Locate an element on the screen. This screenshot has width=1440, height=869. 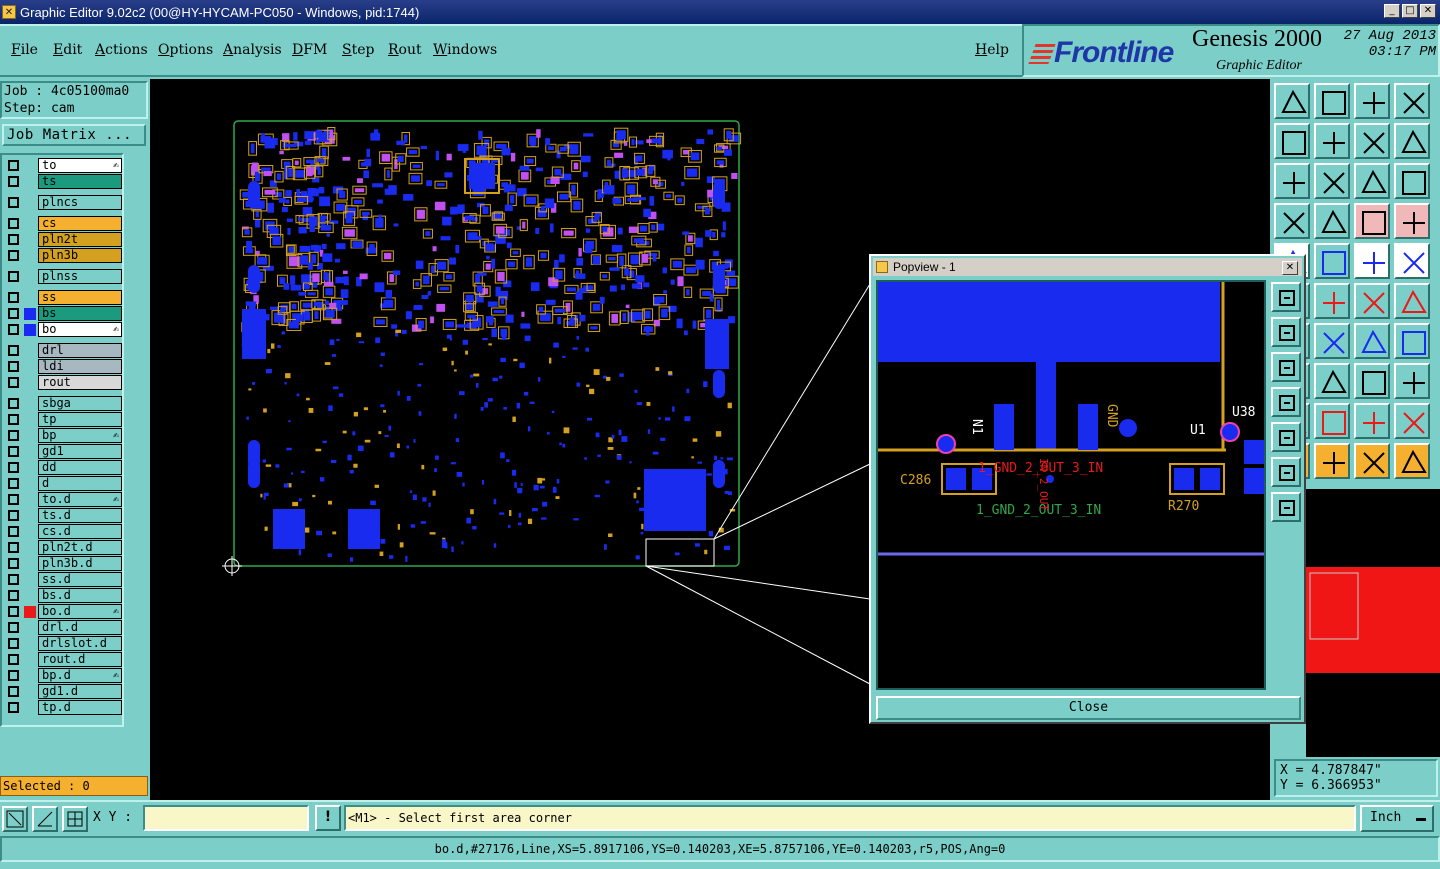
layer-name: bs is located at coordinates (80, 313).